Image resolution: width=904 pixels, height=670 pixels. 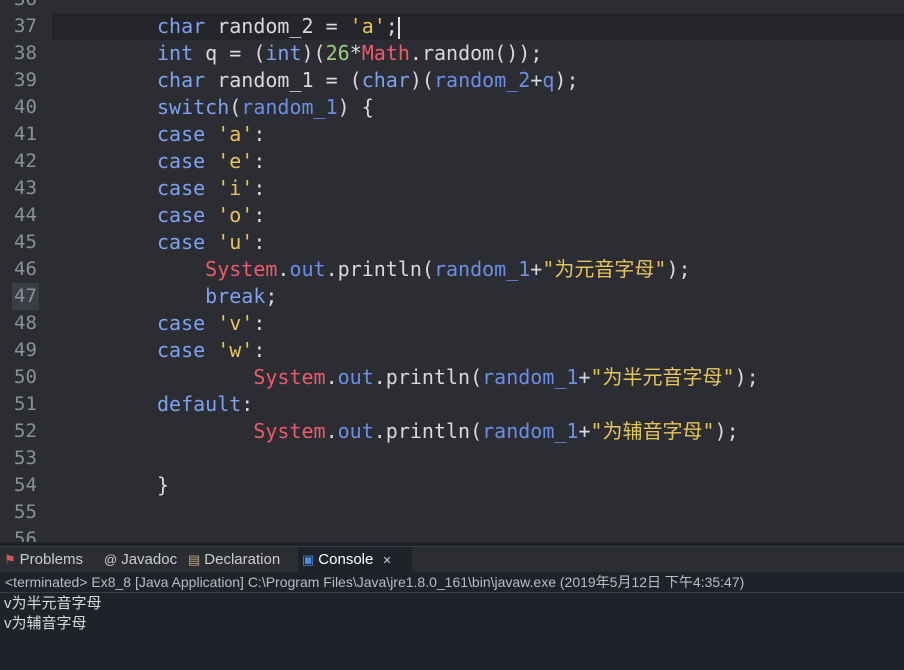 I want to click on line-number-gutter: 46, so click(x=26, y=269).